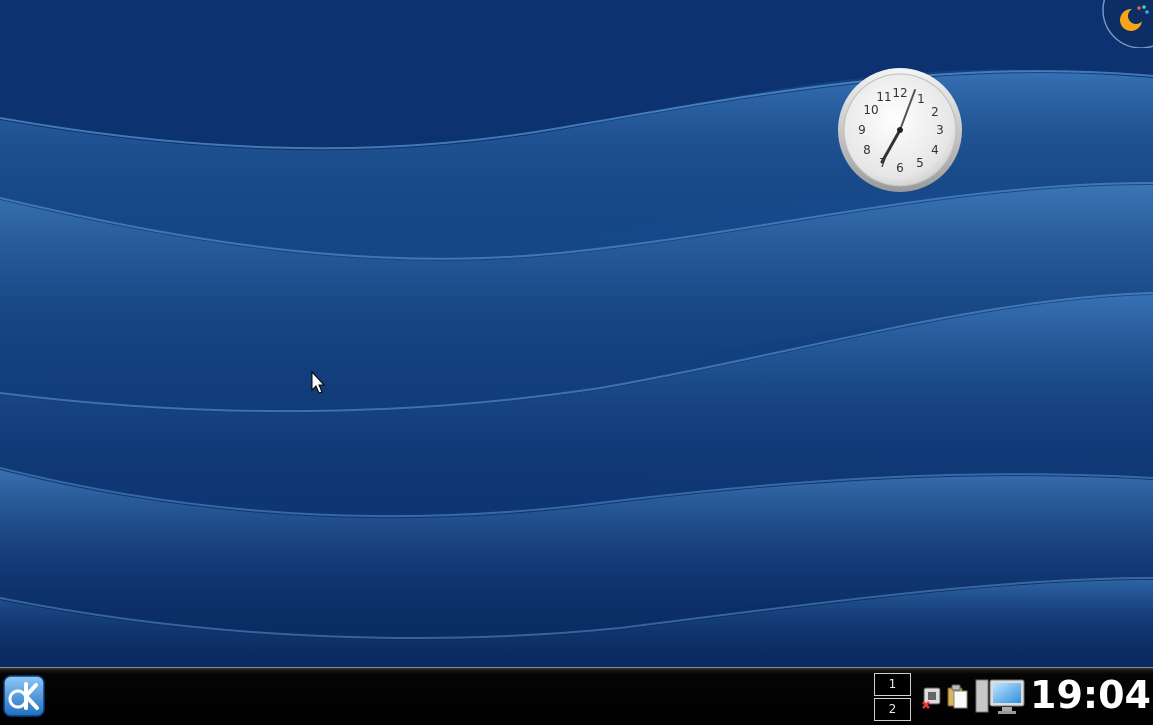 The width and height of the screenshot is (1153, 725). What do you see at coordinates (1000, 697) in the screenshot?
I see `computer-monitor-icon` at bounding box center [1000, 697].